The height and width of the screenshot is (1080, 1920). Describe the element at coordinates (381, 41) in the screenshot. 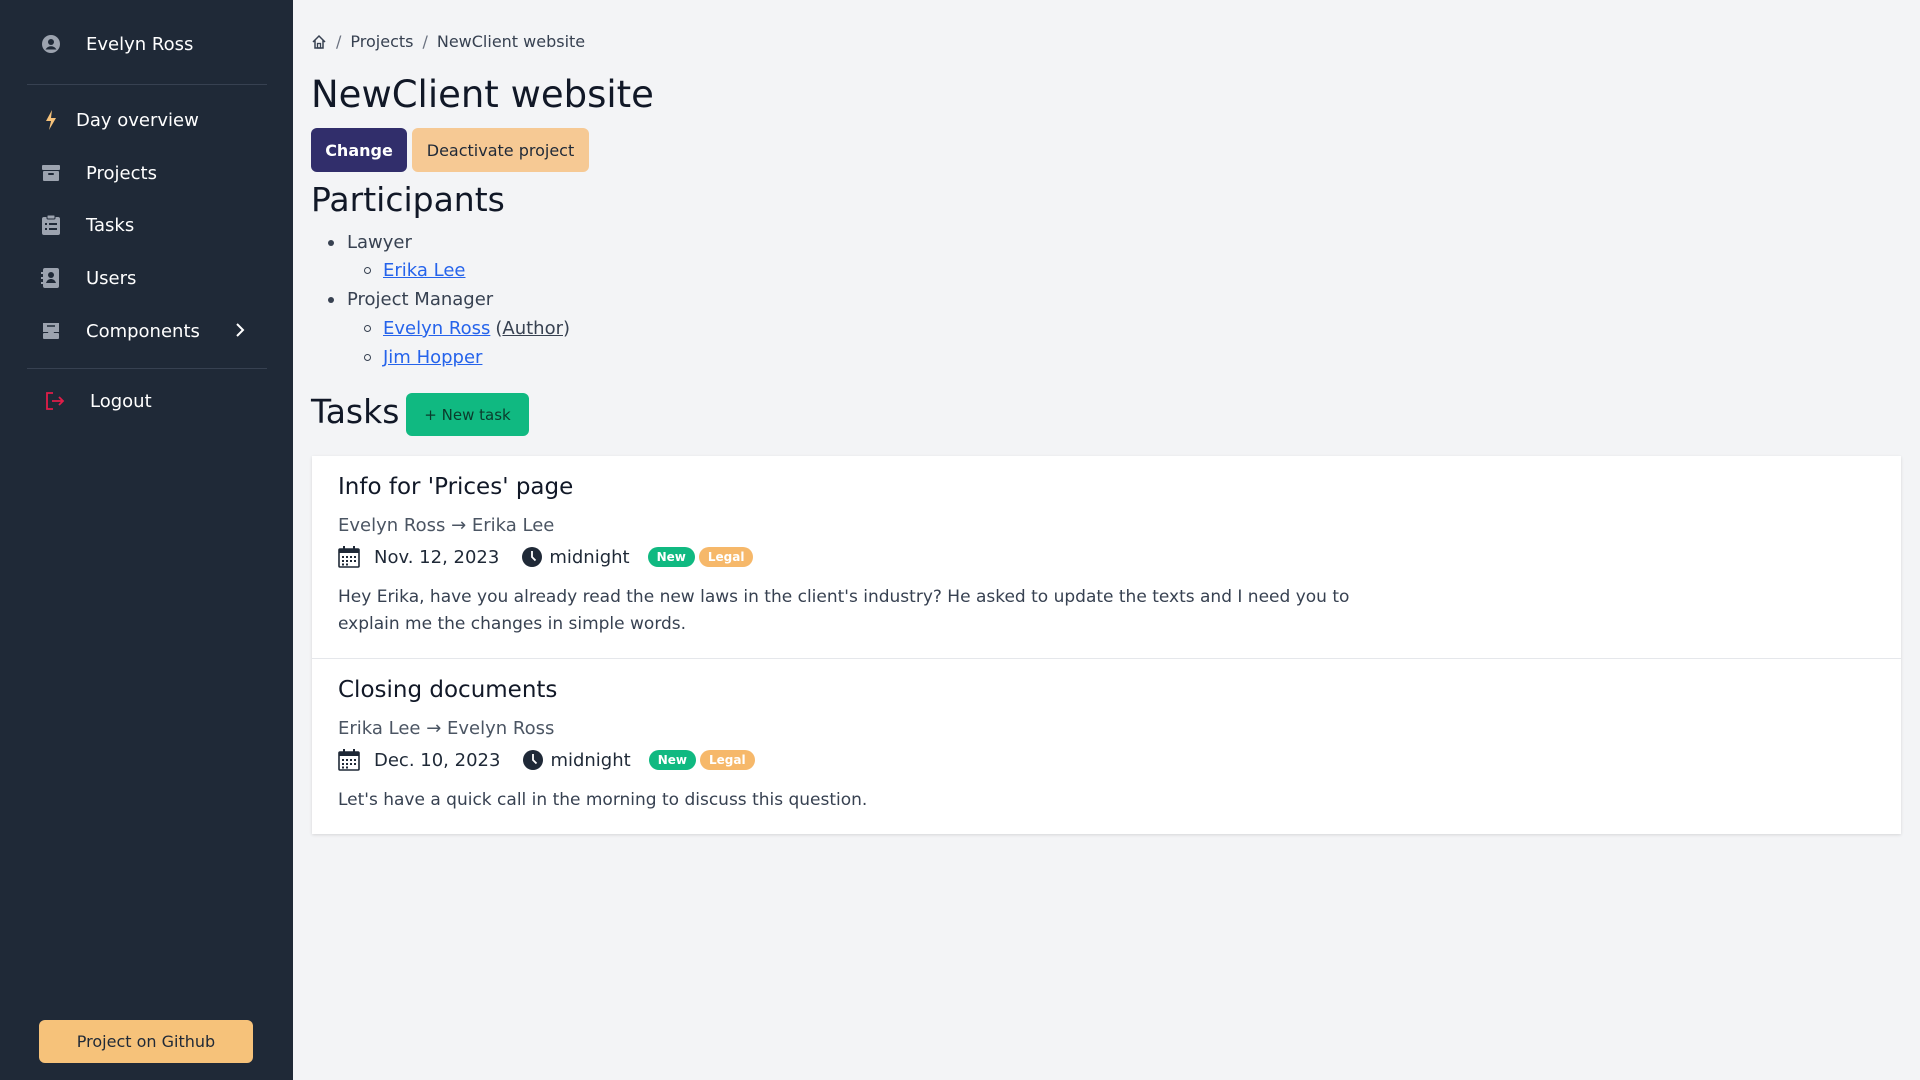

I see `breadcrumb-projects: Projects` at that location.